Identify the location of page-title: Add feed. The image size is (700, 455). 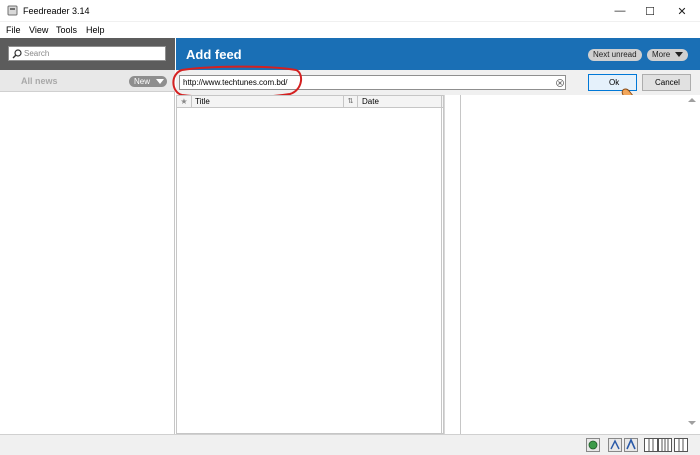
(214, 54).